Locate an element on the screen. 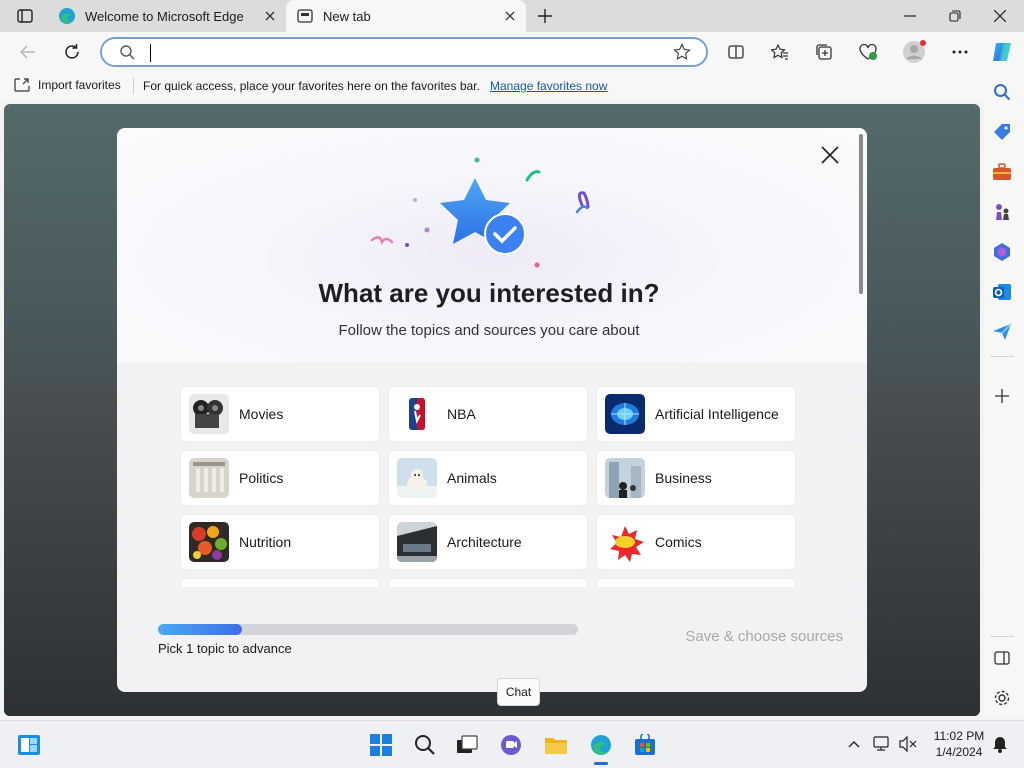  clock-time: 11:02 PM is located at coordinates (959, 736).